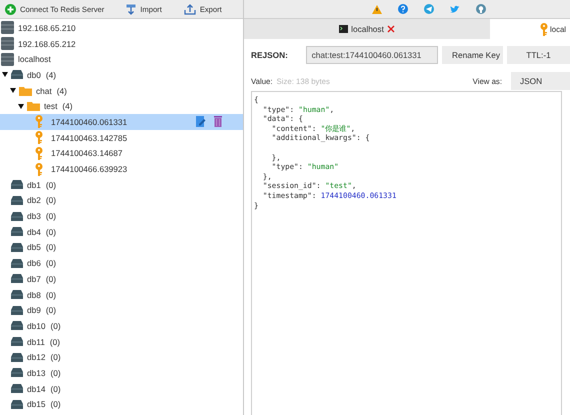 This screenshot has width=570, height=415. I want to click on tree-item: localhost, so click(121, 59).